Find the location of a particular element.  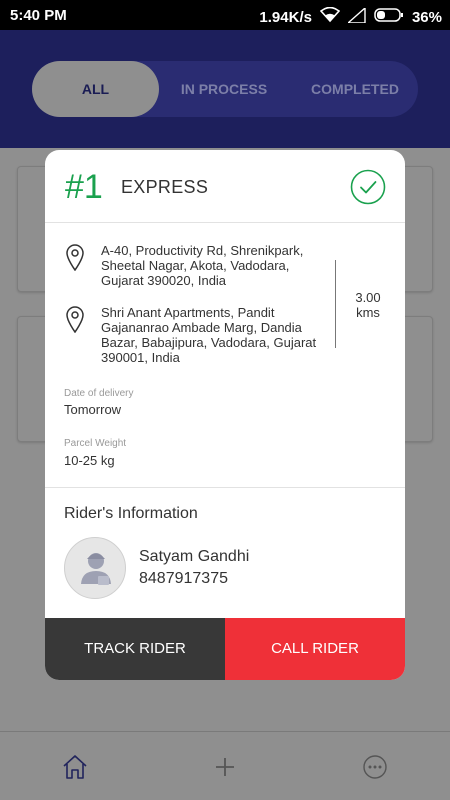

network-speed: 1.94K/s is located at coordinates (285, 17).